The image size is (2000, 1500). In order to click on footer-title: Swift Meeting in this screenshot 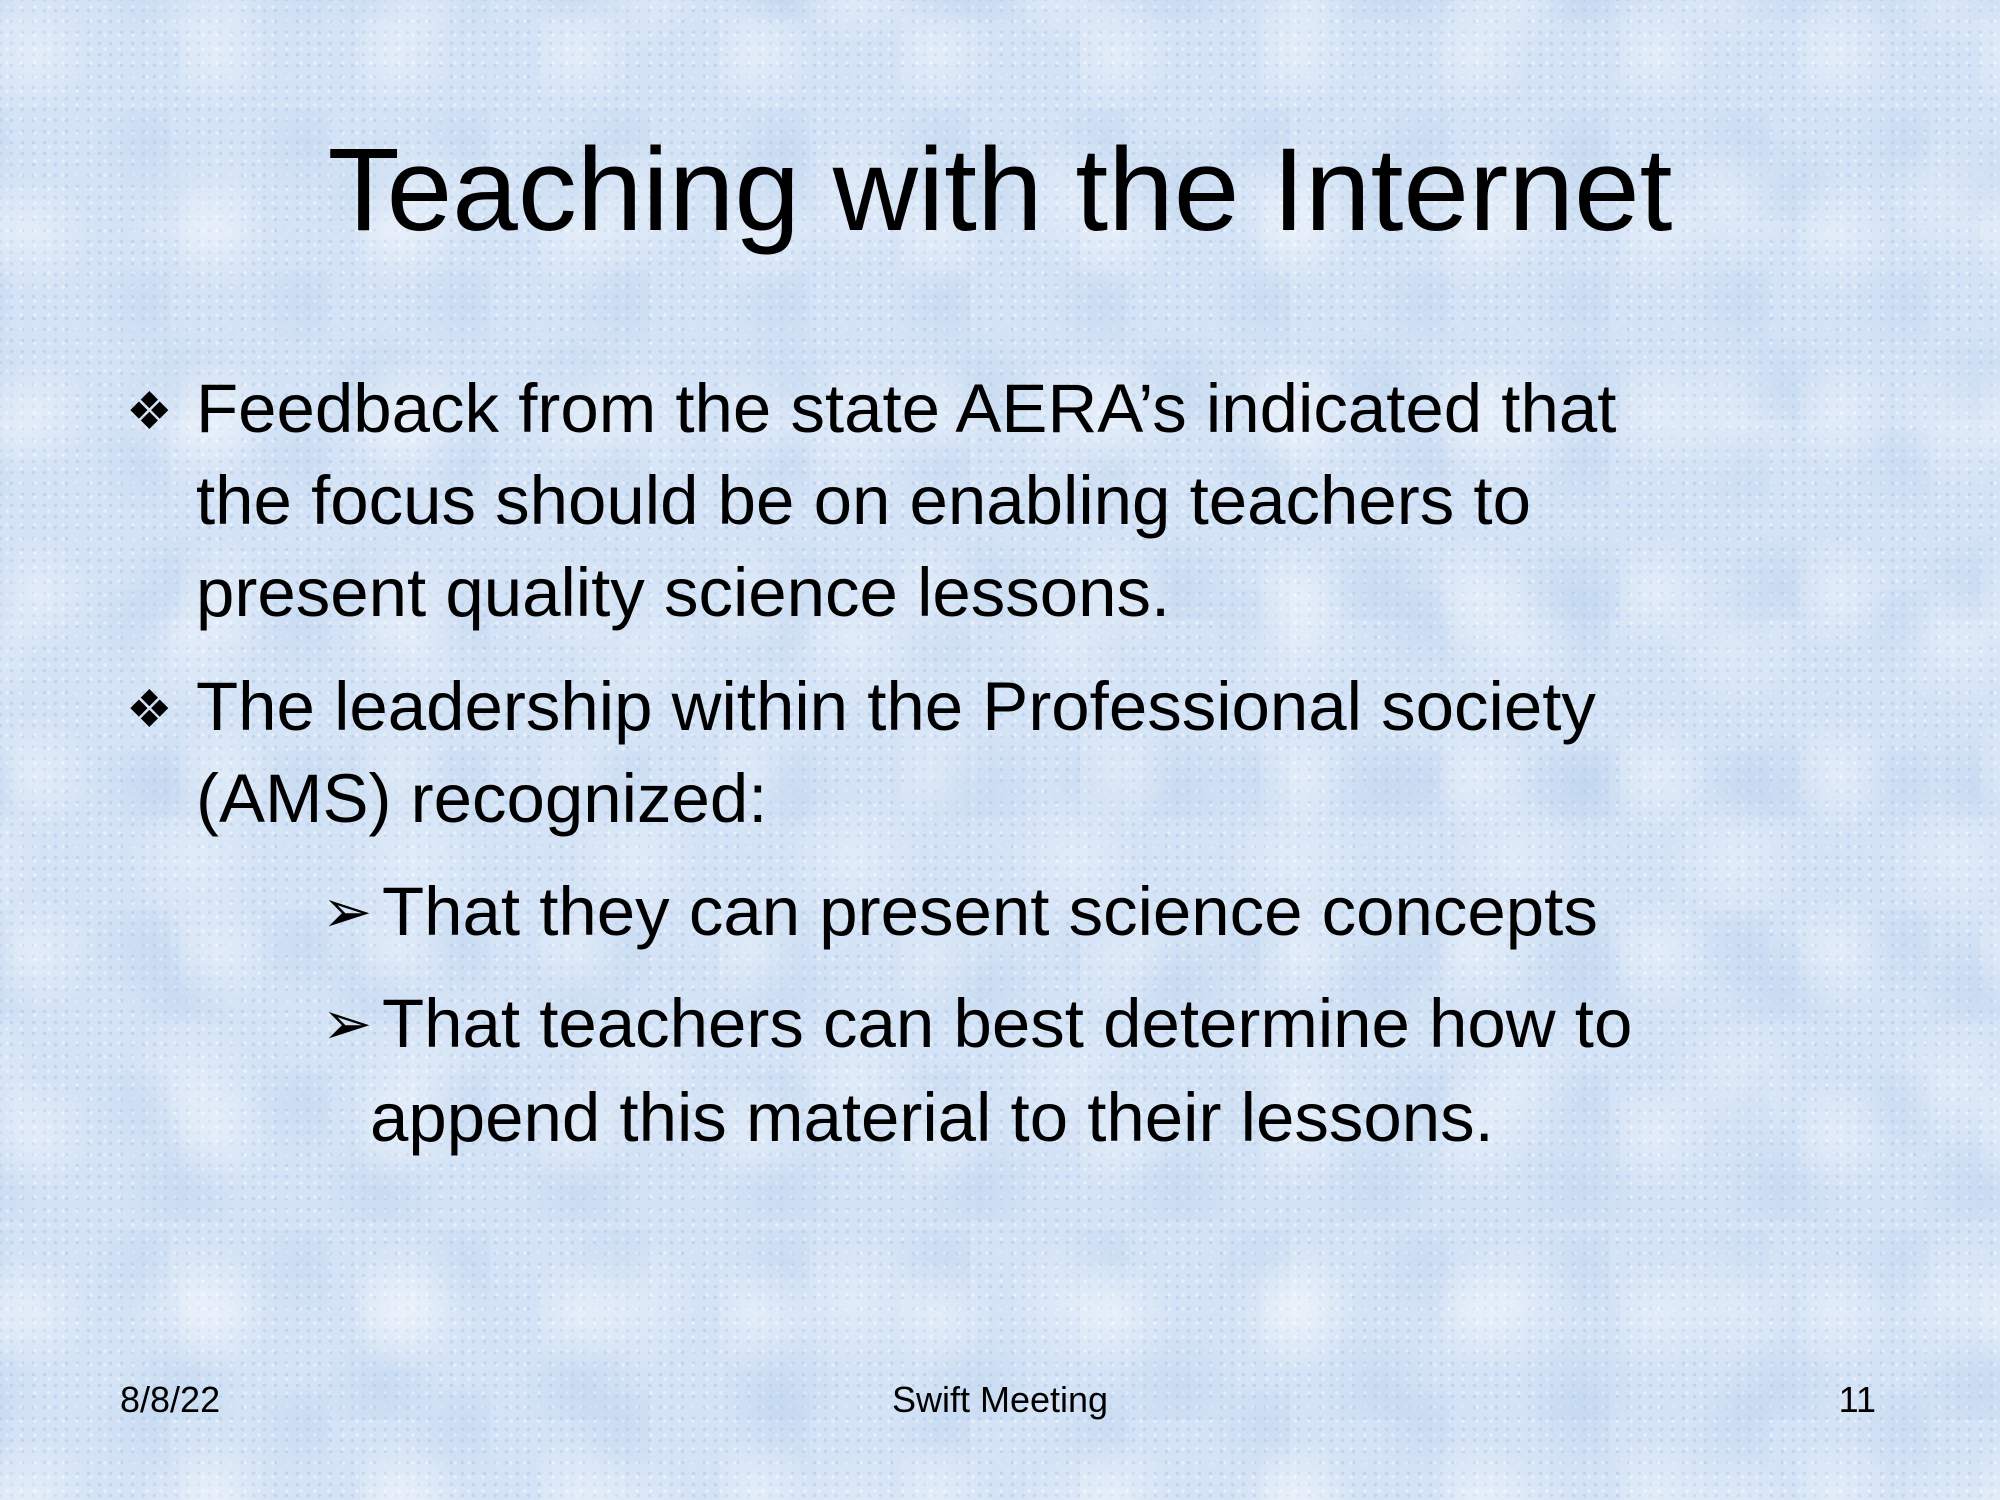, I will do `click(1000, 1399)`.